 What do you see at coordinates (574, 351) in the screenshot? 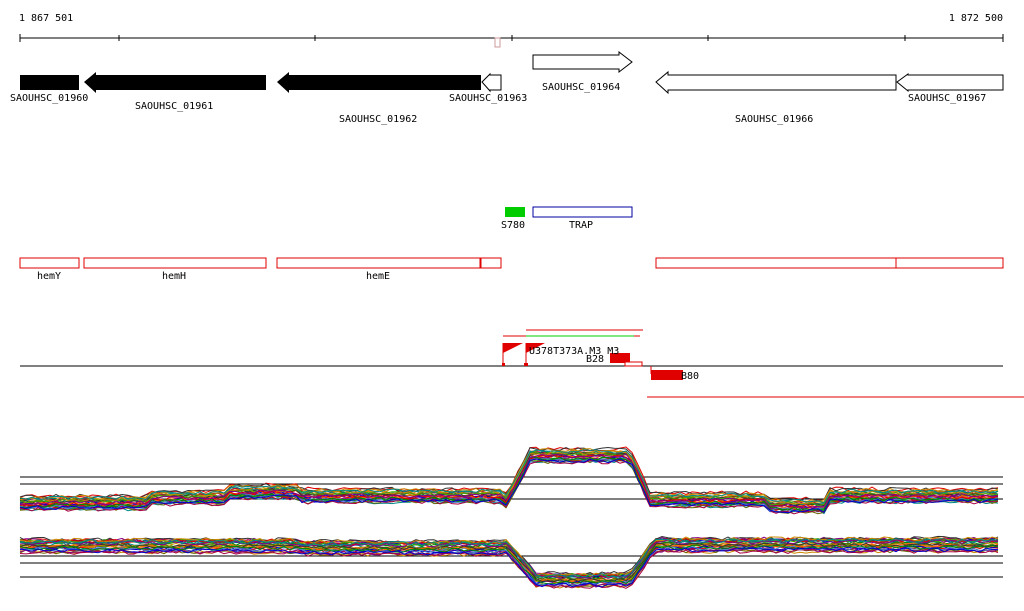
I see `transcript-label: U378T373A.M3 M3` at bounding box center [574, 351].